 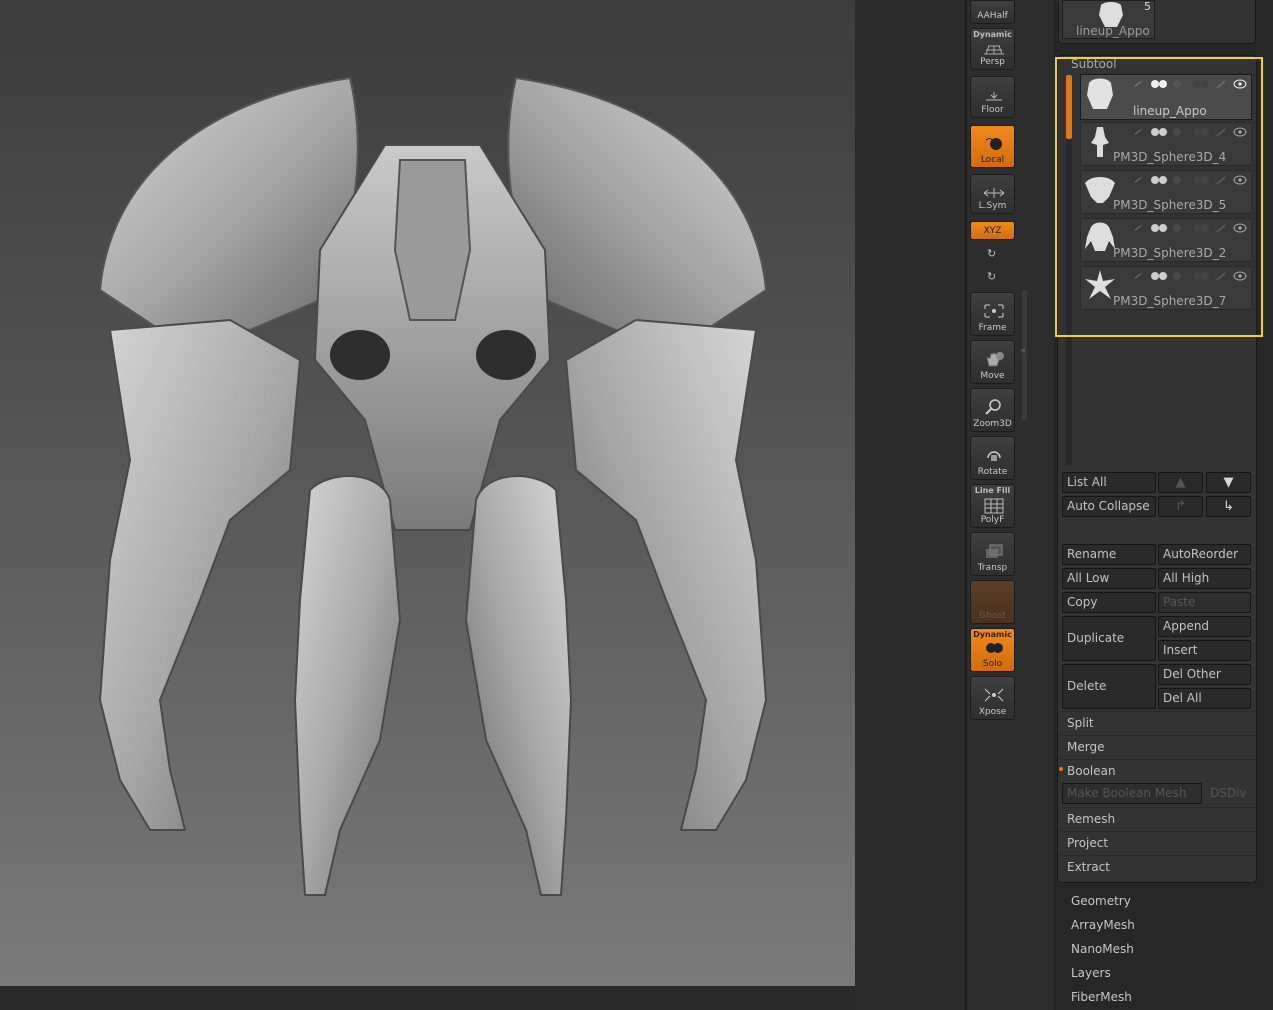 I want to click on rotate-label: Rotate, so click(x=992, y=472).